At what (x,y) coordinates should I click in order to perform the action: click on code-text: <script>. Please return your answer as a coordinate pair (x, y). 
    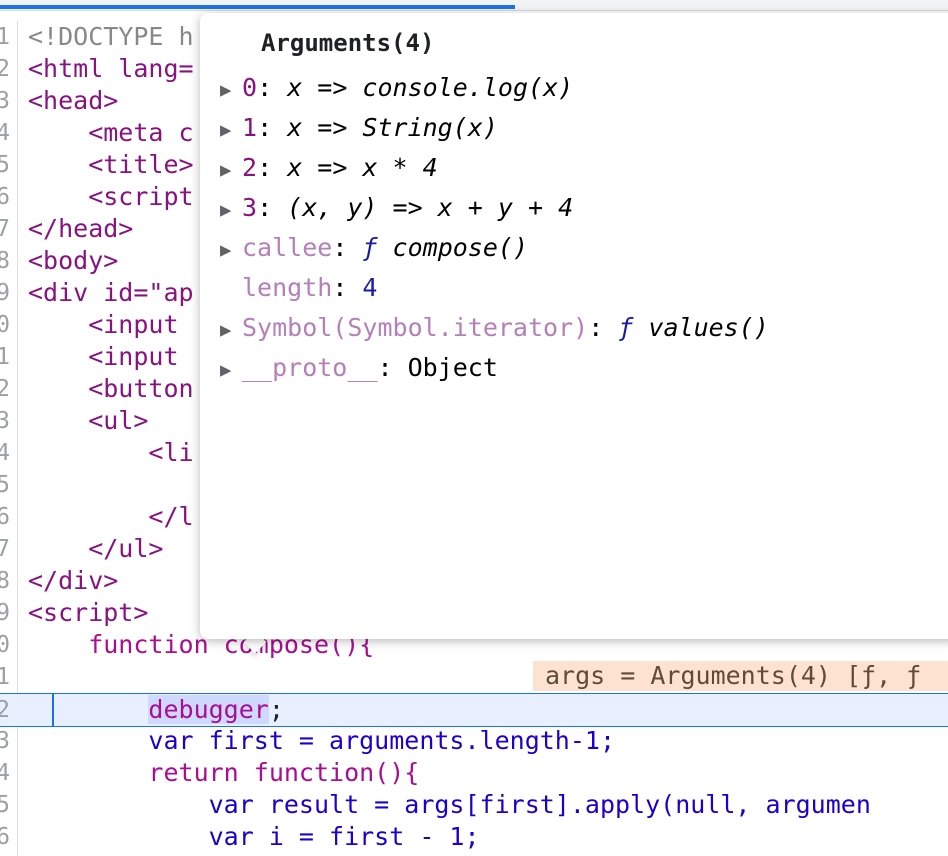
    Looking at the image, I should click on (88, 612).